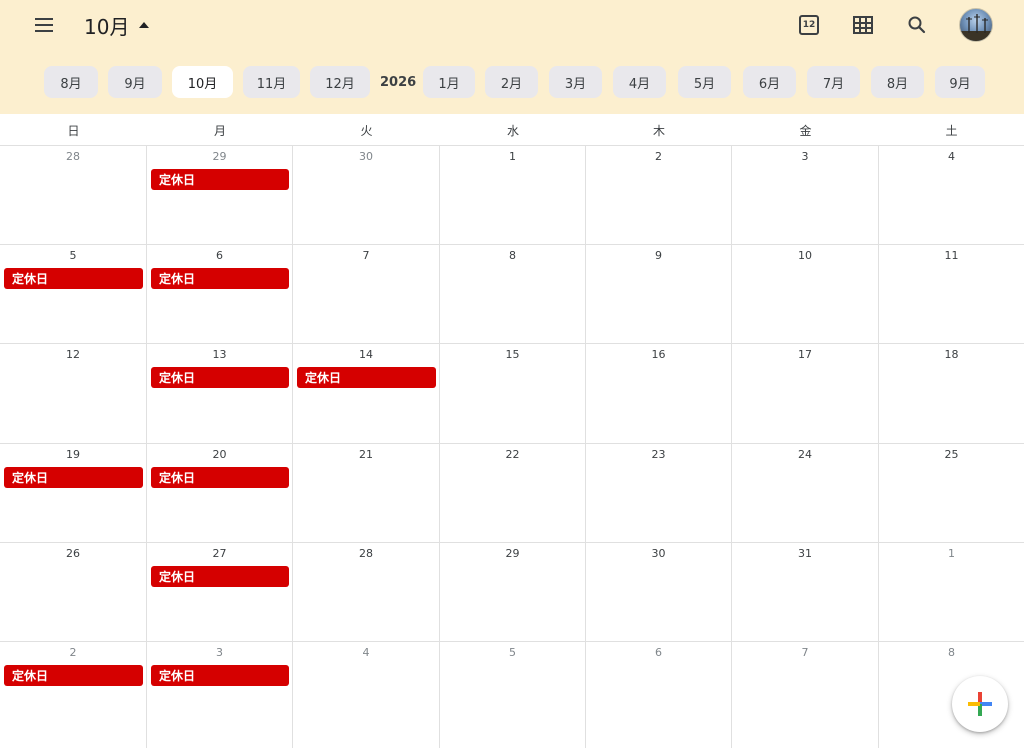  What do you see at coordinates (73, 294) in the screenshot?
I see `day-cell: 5 定休日` at bounding box center [73, 294].